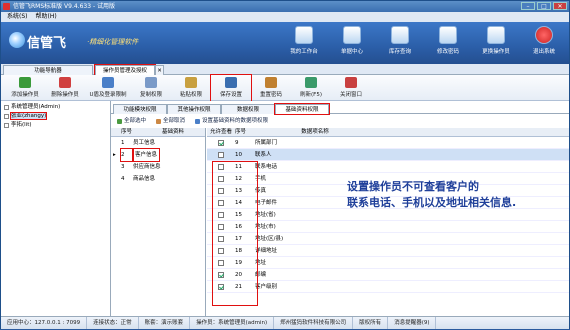 The width and height of the screenshot is (570, 330). I want to click on grid-header: 允许查看 序号 数据项名称, so click(388, 132).